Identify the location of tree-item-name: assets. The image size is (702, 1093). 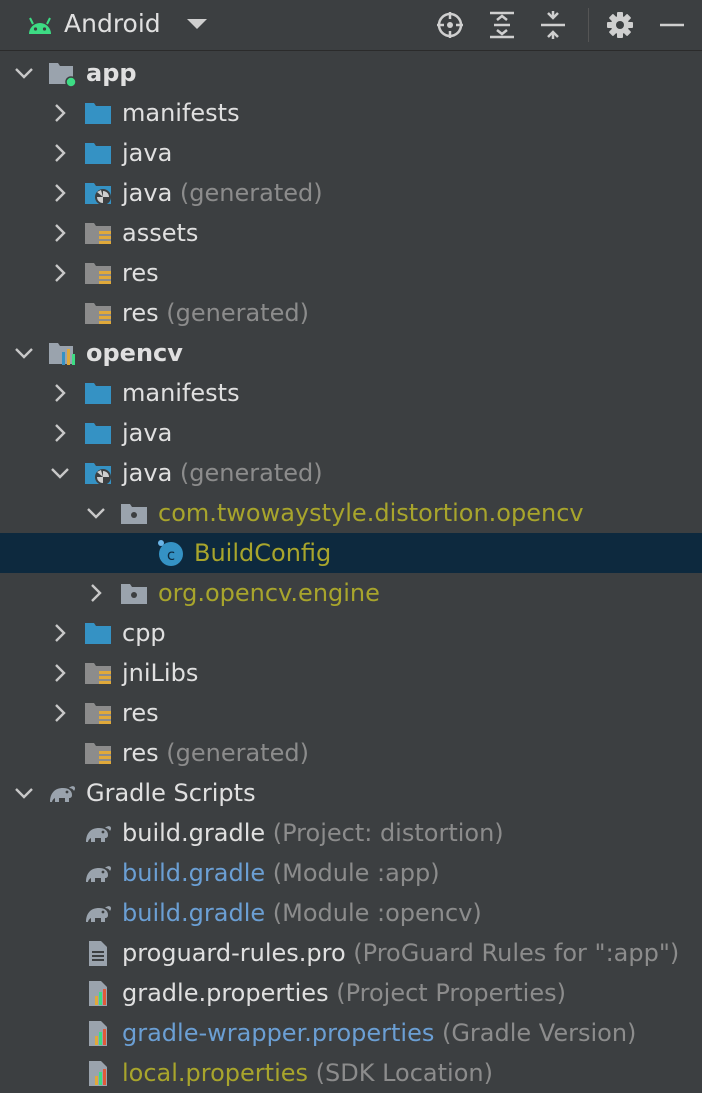
(160, 233).